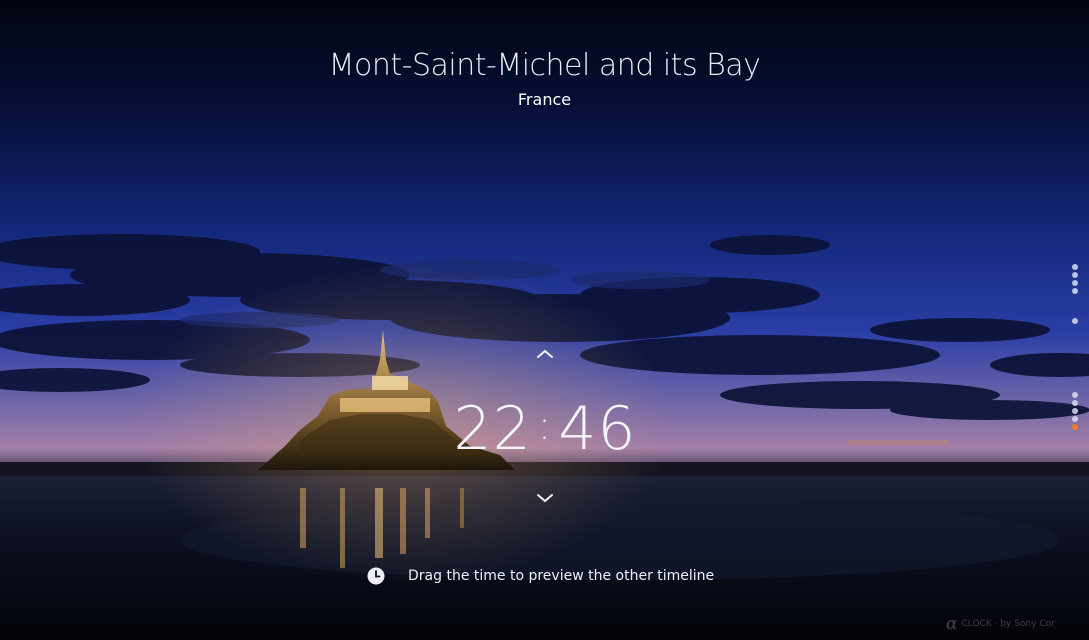 The image size is (1089, 640). I want to click on timeline-indicator, so click(1075, 347).